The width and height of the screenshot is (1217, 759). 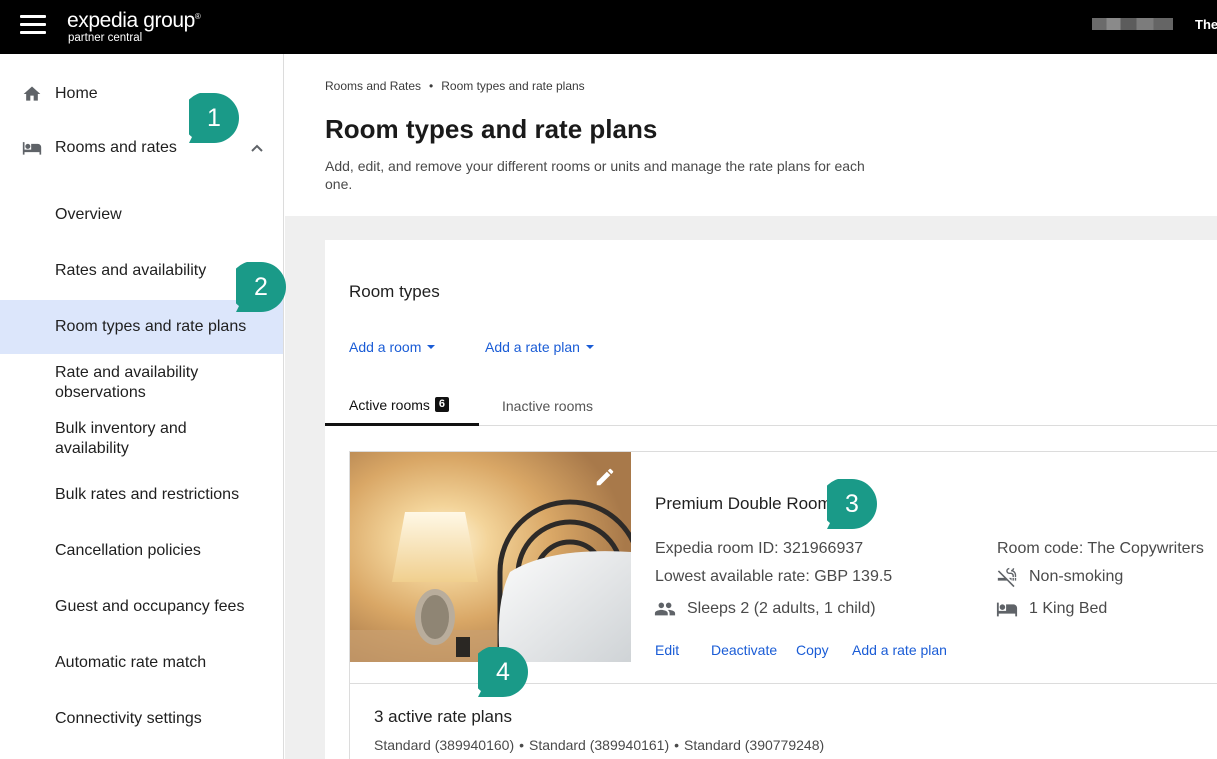 What do you see at coordinates (744, 650) in the screenshot?
I see `deactivate-room-link: Deactivate` at bounding box center [744, 650].